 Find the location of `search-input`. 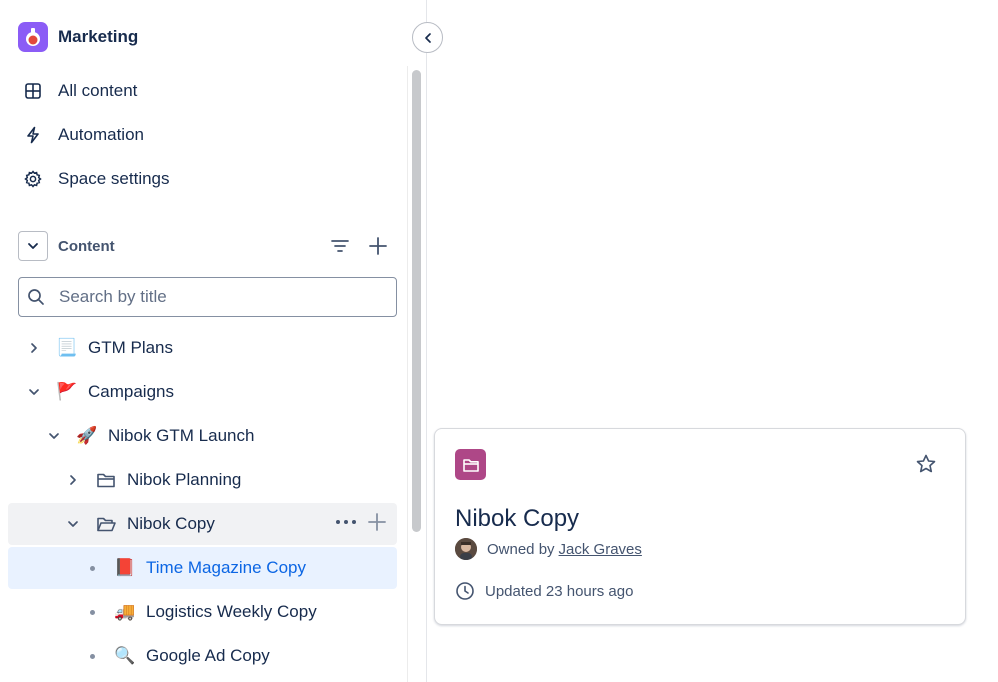

search-input is located at coordinates (219, 297).